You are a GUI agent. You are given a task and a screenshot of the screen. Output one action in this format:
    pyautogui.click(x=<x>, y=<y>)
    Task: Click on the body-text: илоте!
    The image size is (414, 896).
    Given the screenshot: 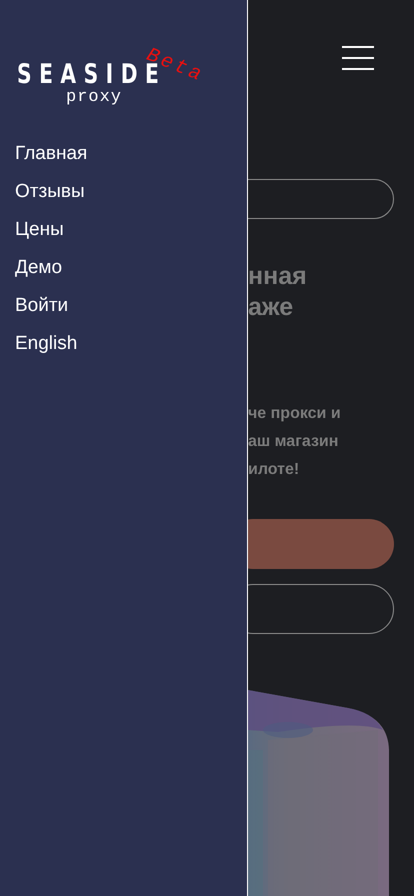 What is the action you would take?
    pyautogui.click(x=274, y=470)
    